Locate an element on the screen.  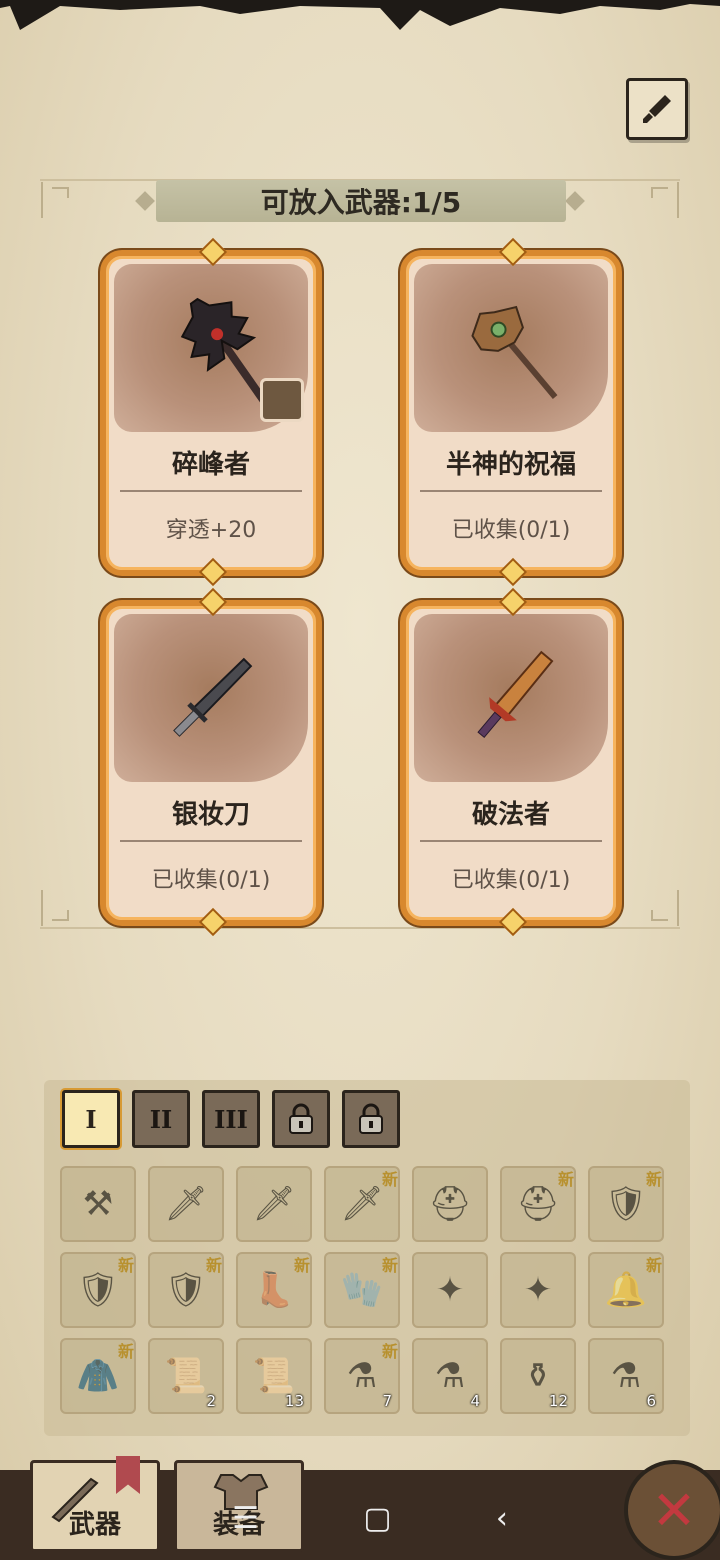
bone-sword-icon: 🗡 is located at coordinates (186, 1204).